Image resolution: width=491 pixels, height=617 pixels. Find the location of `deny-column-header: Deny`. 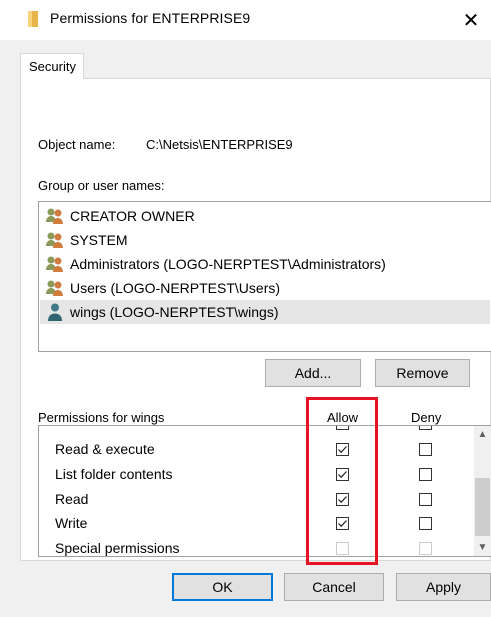

deny-column-header: Deny is located at coordinates (426, 417).